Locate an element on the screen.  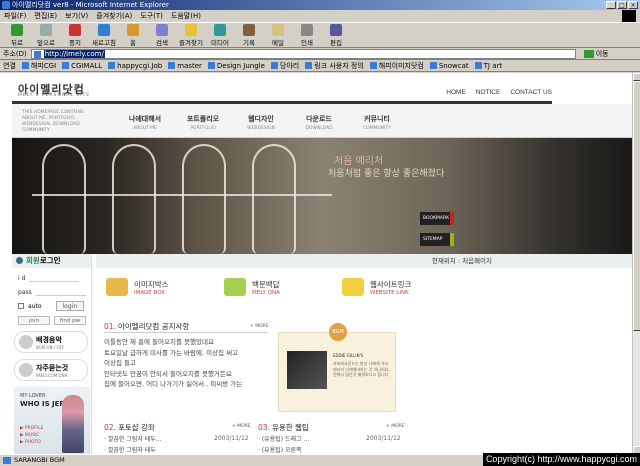
windows-logo-icon is located at coordinates (629, 16).